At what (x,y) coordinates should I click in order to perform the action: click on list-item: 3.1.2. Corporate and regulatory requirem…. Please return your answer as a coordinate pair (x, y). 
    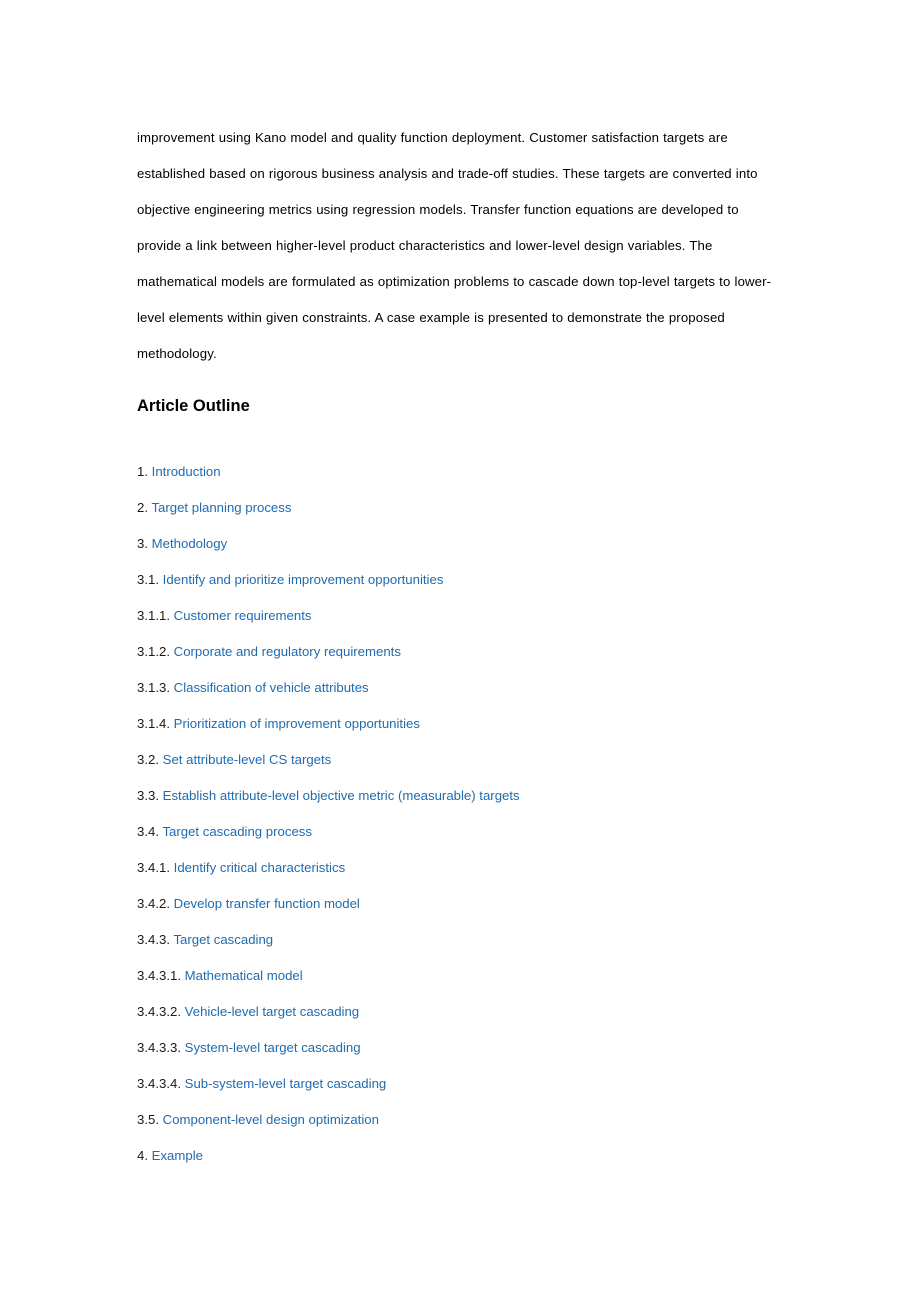
    Looking at the image, I should click on (461, 652).